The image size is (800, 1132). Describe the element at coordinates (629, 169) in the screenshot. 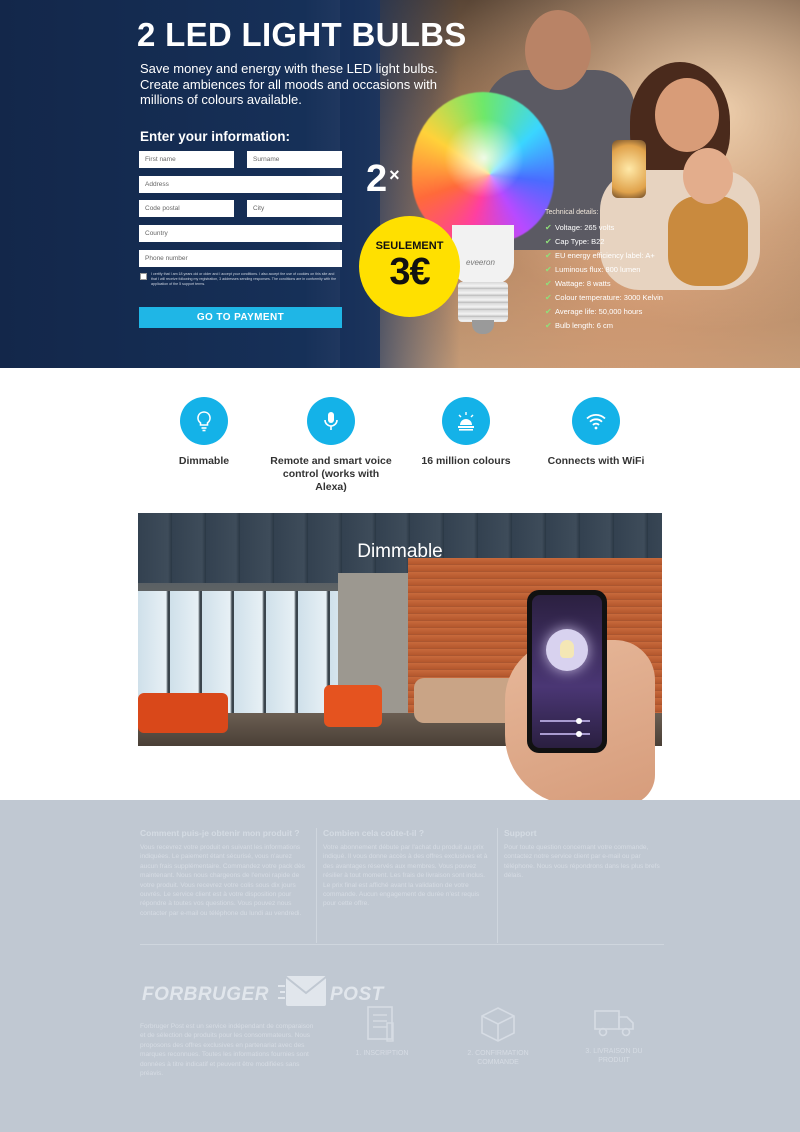

I see `photo-lantern` at that location.